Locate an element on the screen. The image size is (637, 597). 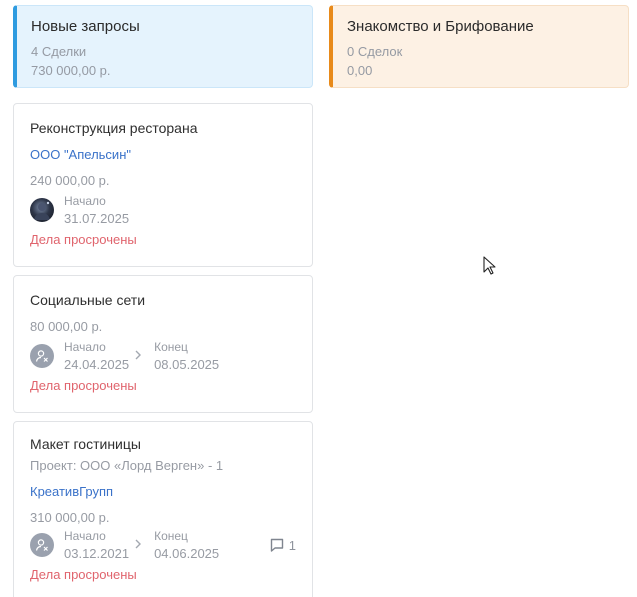
start-date-value: 03.12.2021 is located at coordinates (97, 553).